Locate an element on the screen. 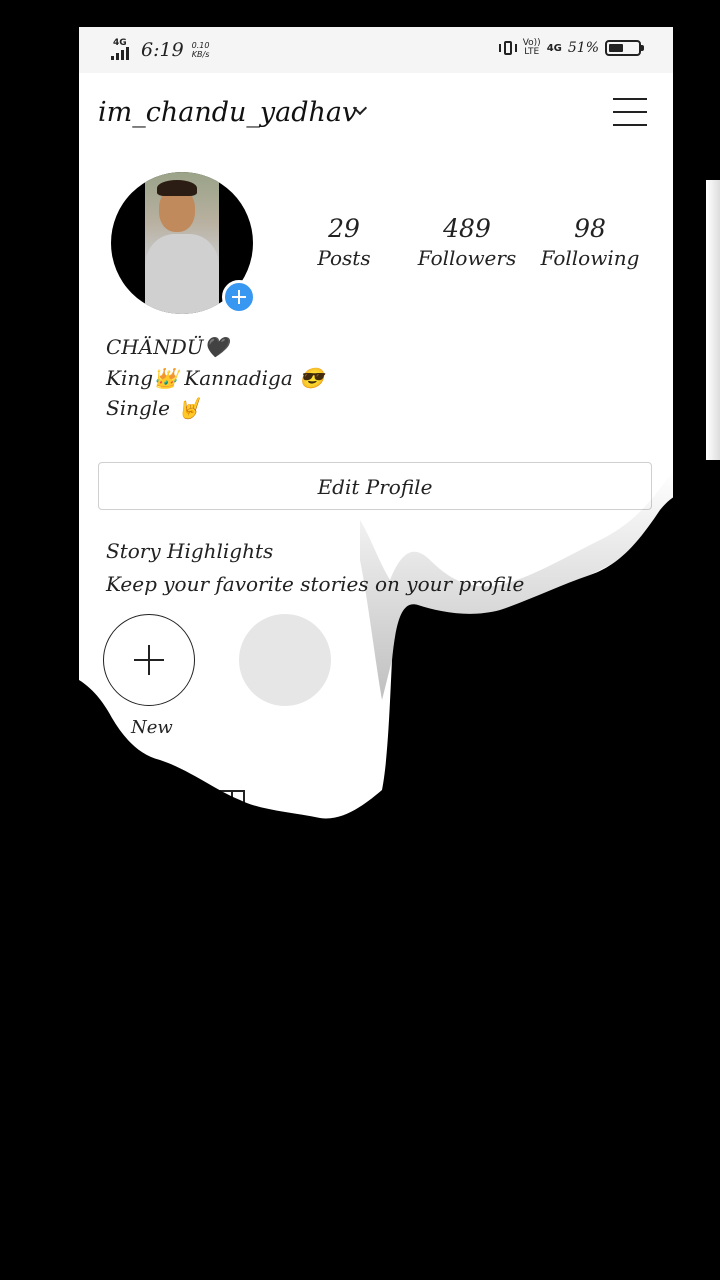 The height and width of the screenshot is (1280, 720). followers-count: 489 is located at coordinates (467, 228).